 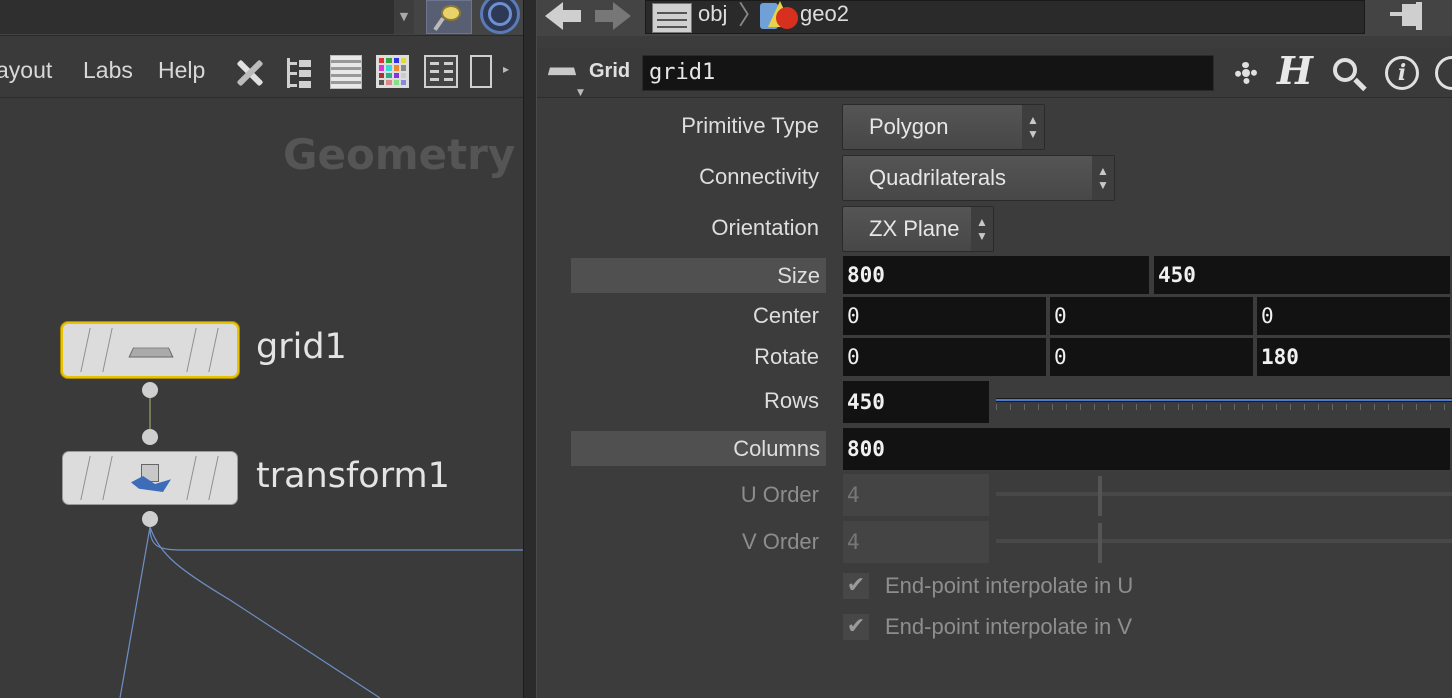 What do you see at coordinates (928, 73) in the screenshot?
I see `node-name-field: grid1` at bounding box center [928, 73].